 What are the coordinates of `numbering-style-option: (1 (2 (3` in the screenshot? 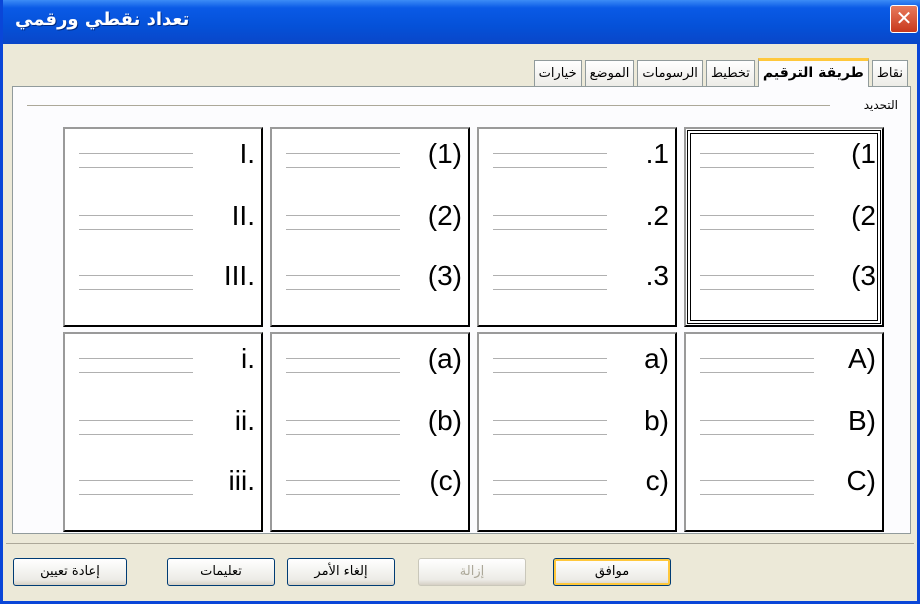 It's located at (784, 227).